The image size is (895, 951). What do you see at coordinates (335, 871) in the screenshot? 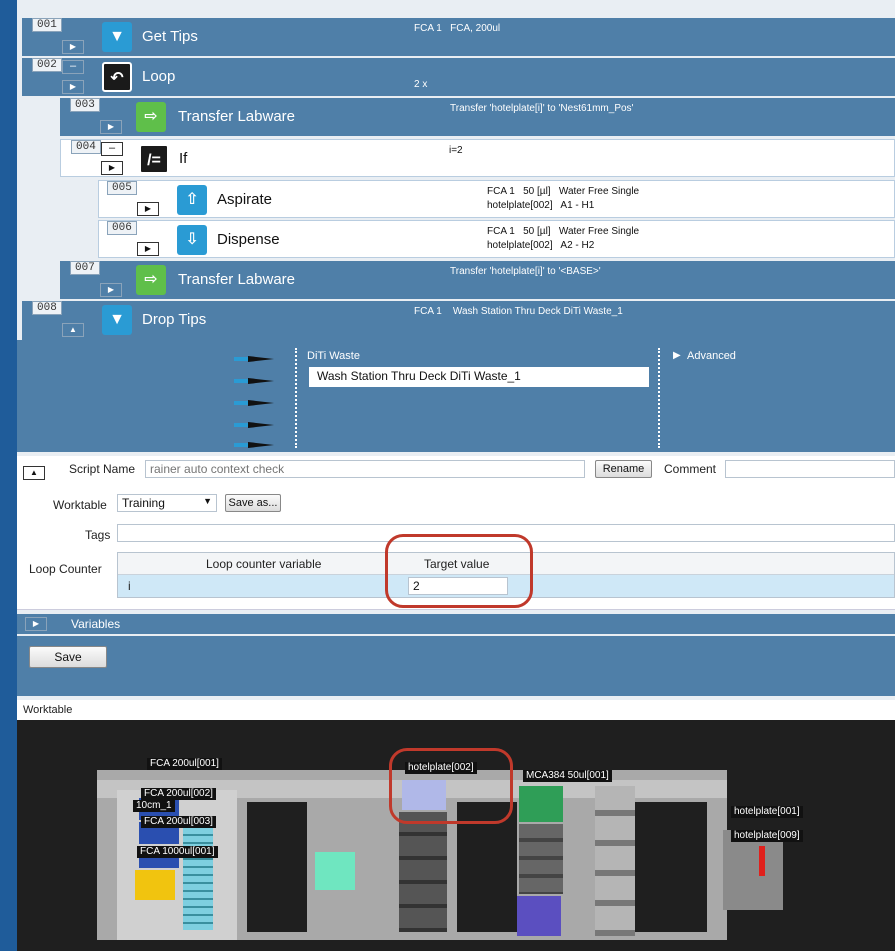
I see `teal-labware` at bounding box center [335, 871].